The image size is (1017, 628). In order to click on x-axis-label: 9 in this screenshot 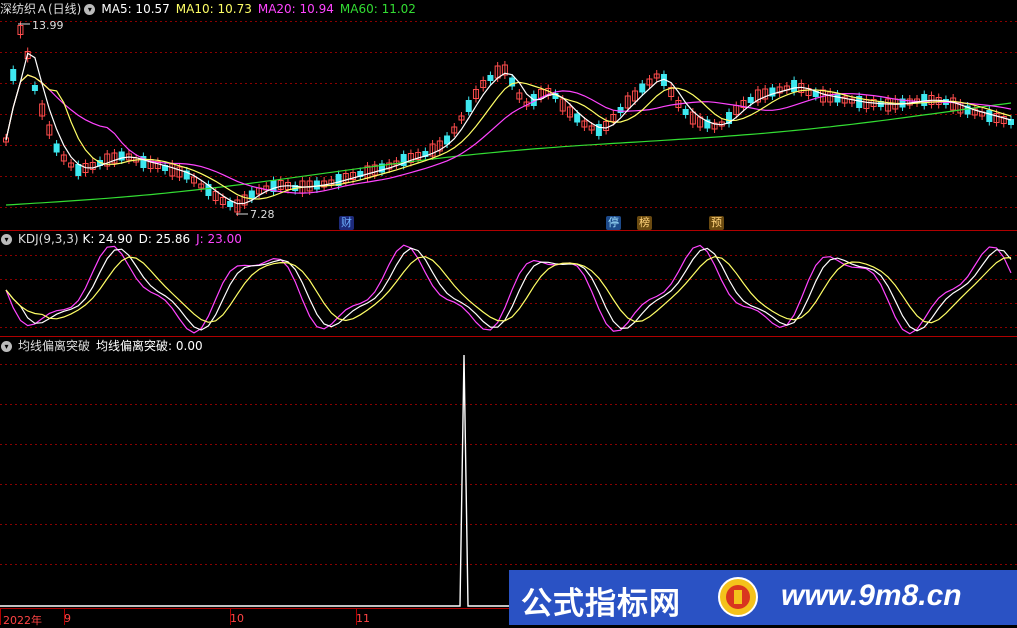, I will do `click(67, 618)`.